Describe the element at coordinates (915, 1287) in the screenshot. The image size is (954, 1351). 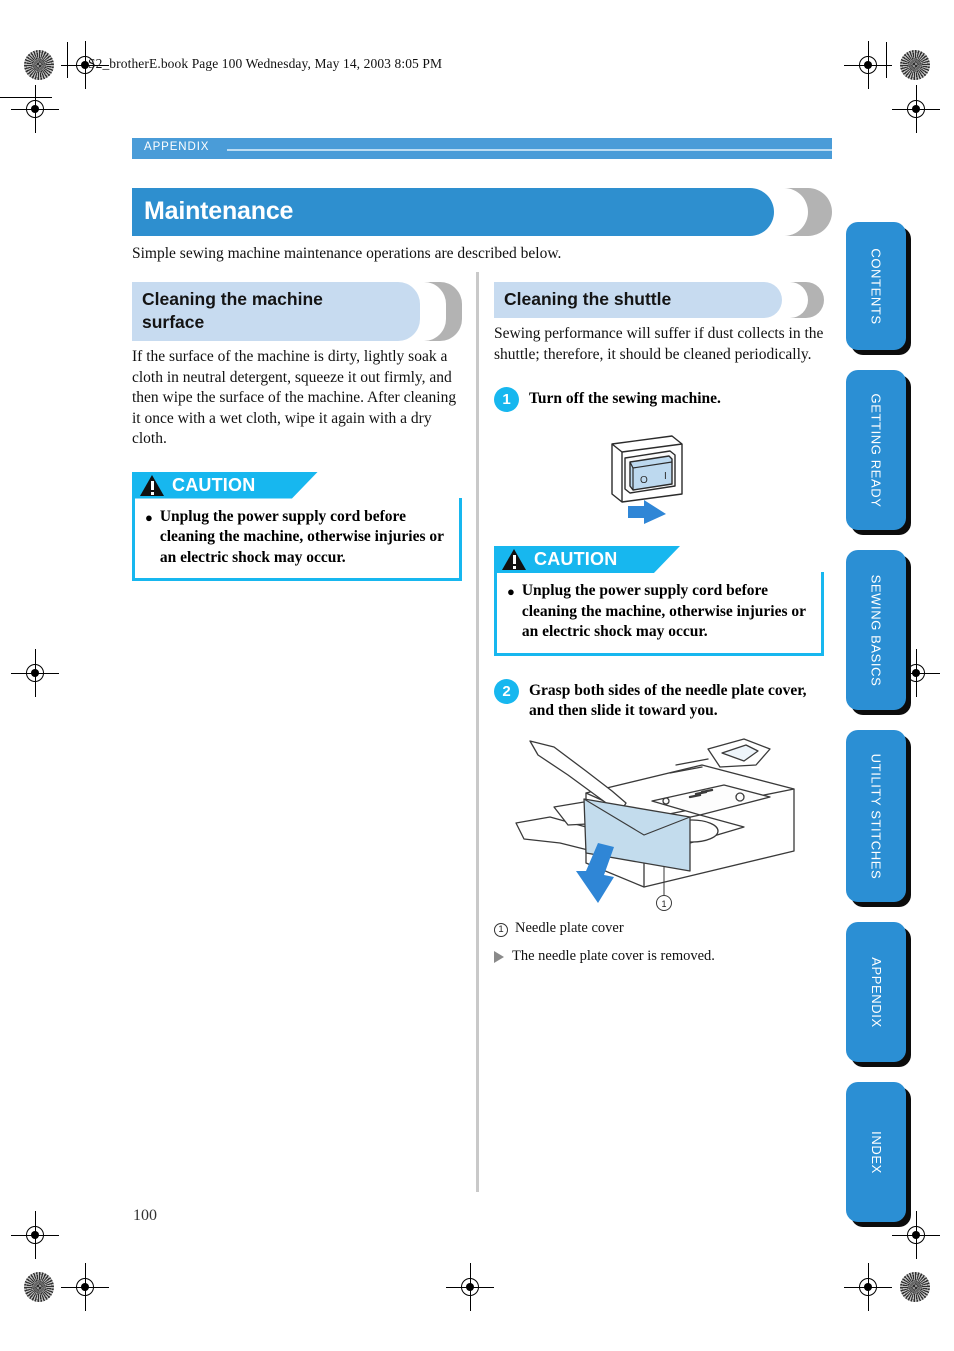
I see `halftone-registration-mark-bottom-right` at that location.